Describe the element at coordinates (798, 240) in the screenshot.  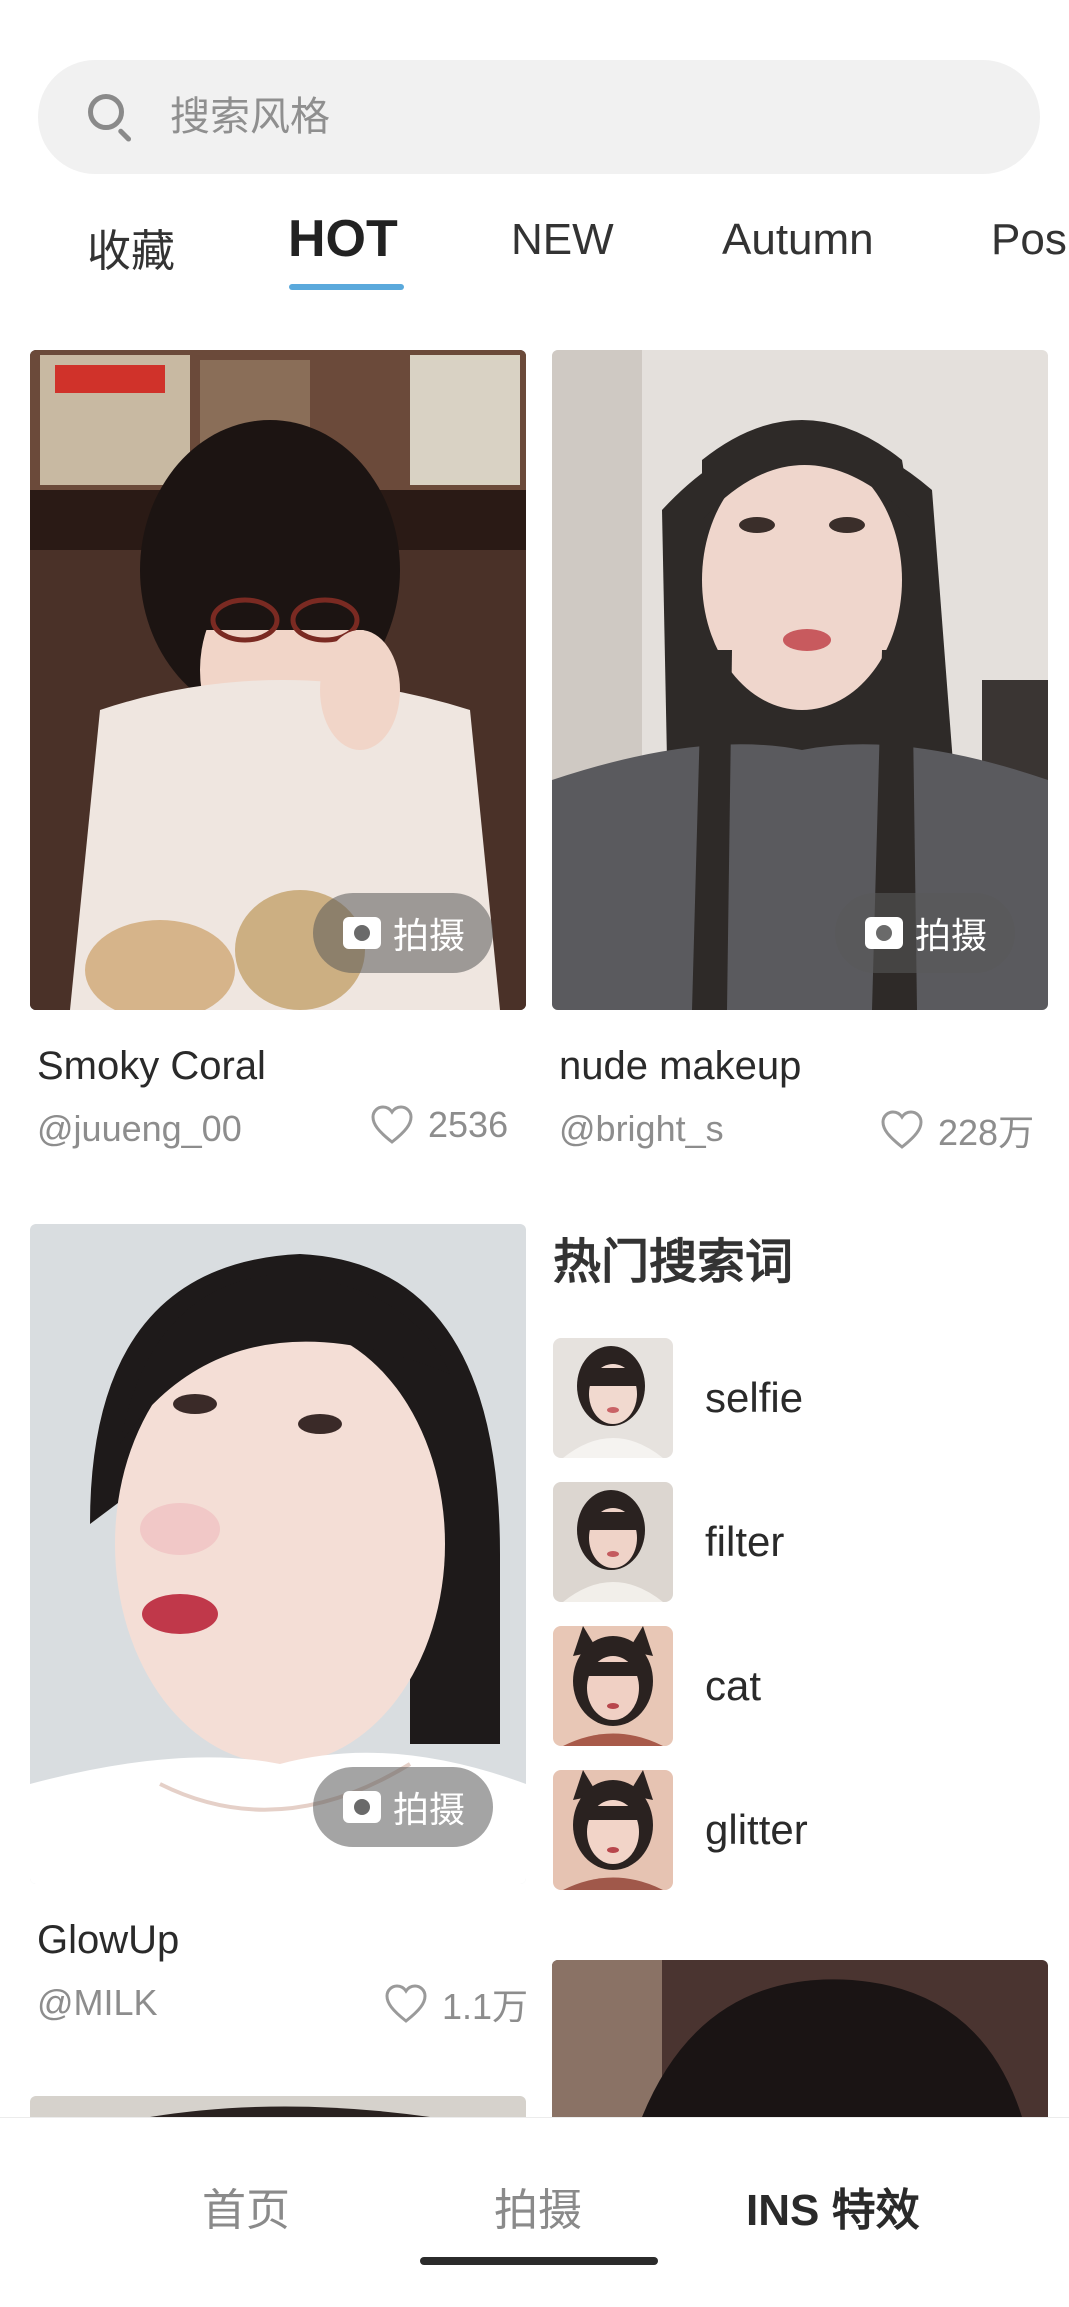
I see `tab-autumn: Autumn` at that location.